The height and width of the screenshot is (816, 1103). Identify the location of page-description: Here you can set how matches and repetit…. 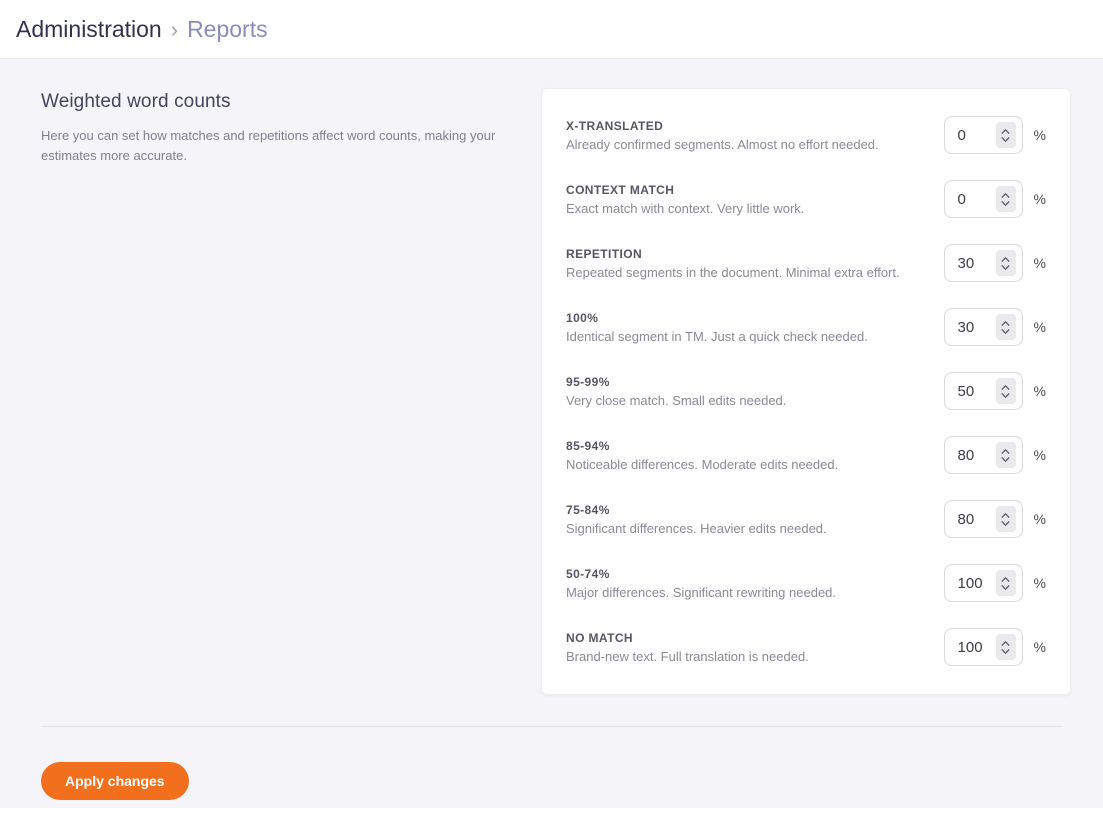
(268, 146).